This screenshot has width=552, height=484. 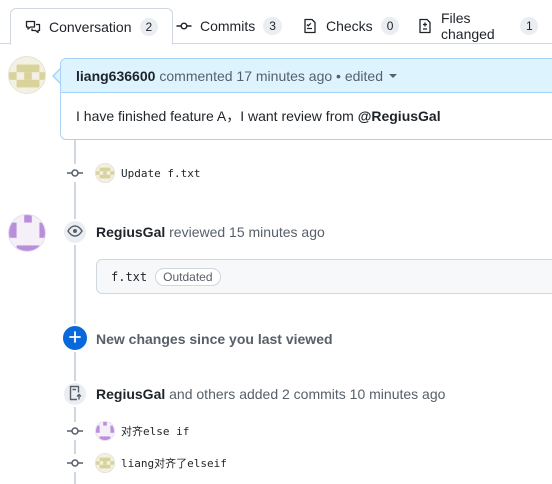 What do you see at coordinates (310, 26) in the screenshot?
I see `checklist-icon` at bounding box center [310, 26].